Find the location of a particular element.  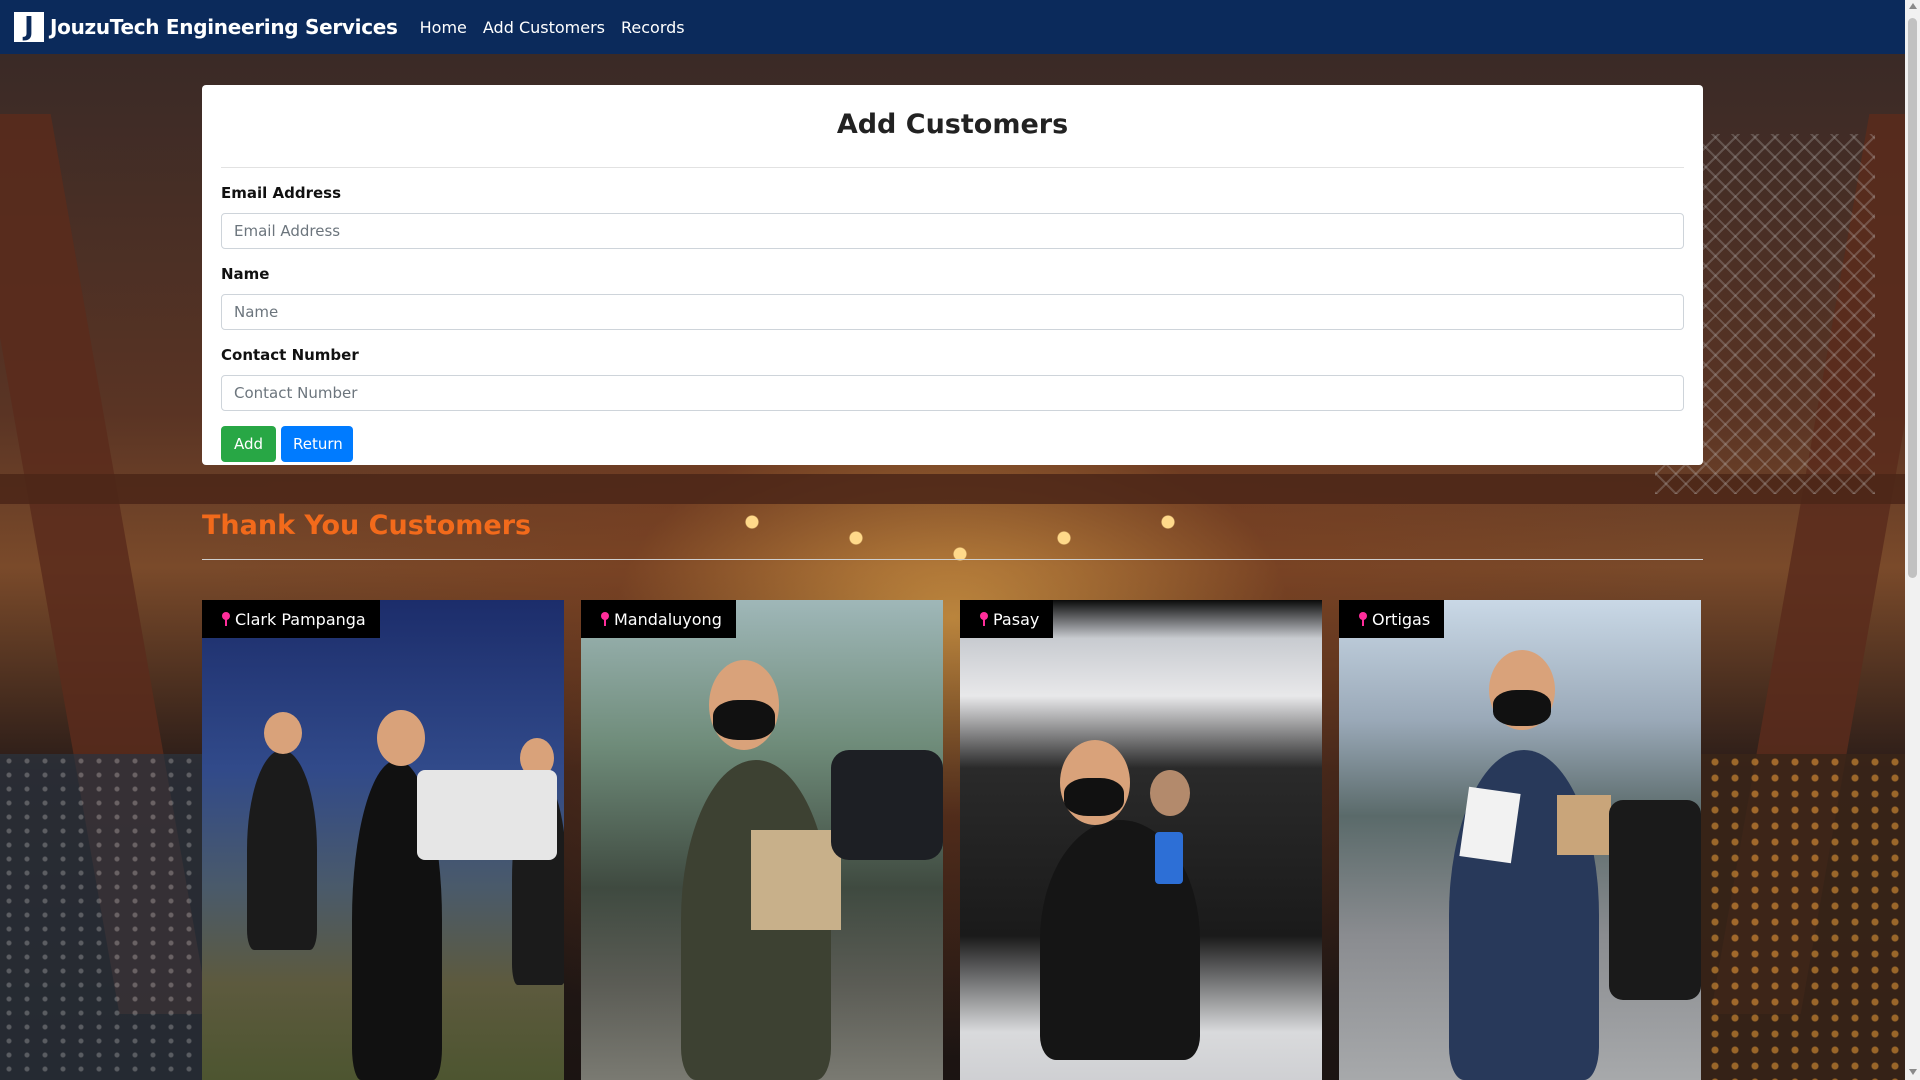

name-input is located at coordinates (952, 312).